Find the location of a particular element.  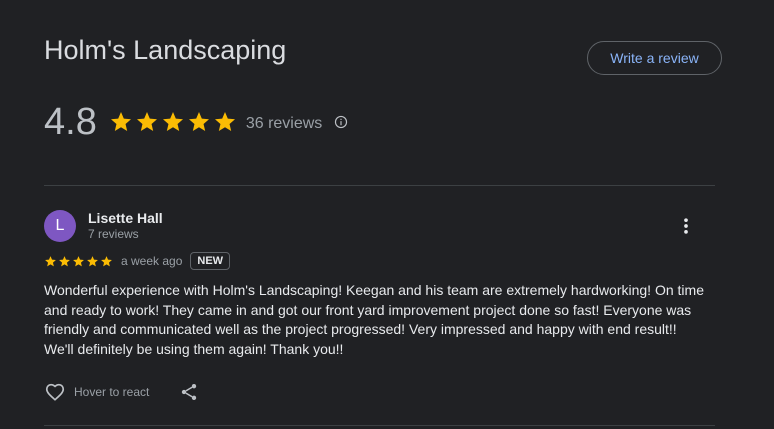

business-title: Holm's Landscaping is located at coordinates (165, 50).